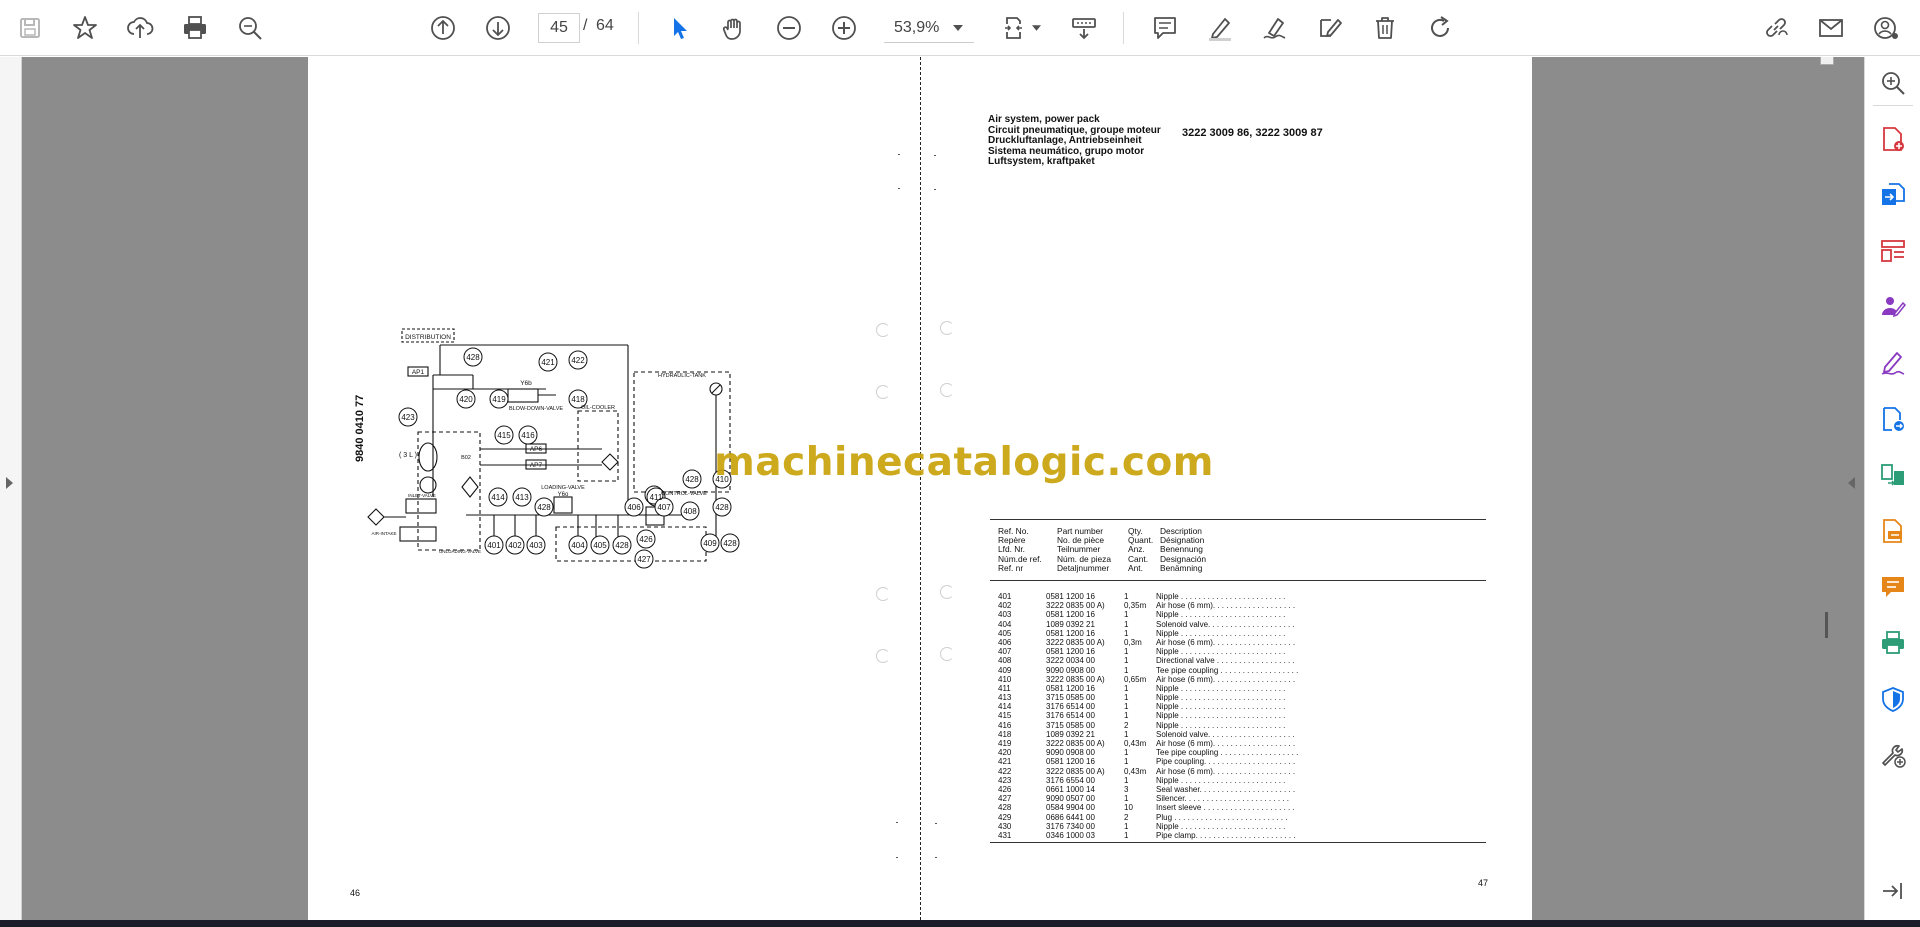 The image size is (1920, 927). What do you see at coordinates (1005, 652) in the screenshot?
I see `cell-ref: 407` at bounding box center [1005, 652].